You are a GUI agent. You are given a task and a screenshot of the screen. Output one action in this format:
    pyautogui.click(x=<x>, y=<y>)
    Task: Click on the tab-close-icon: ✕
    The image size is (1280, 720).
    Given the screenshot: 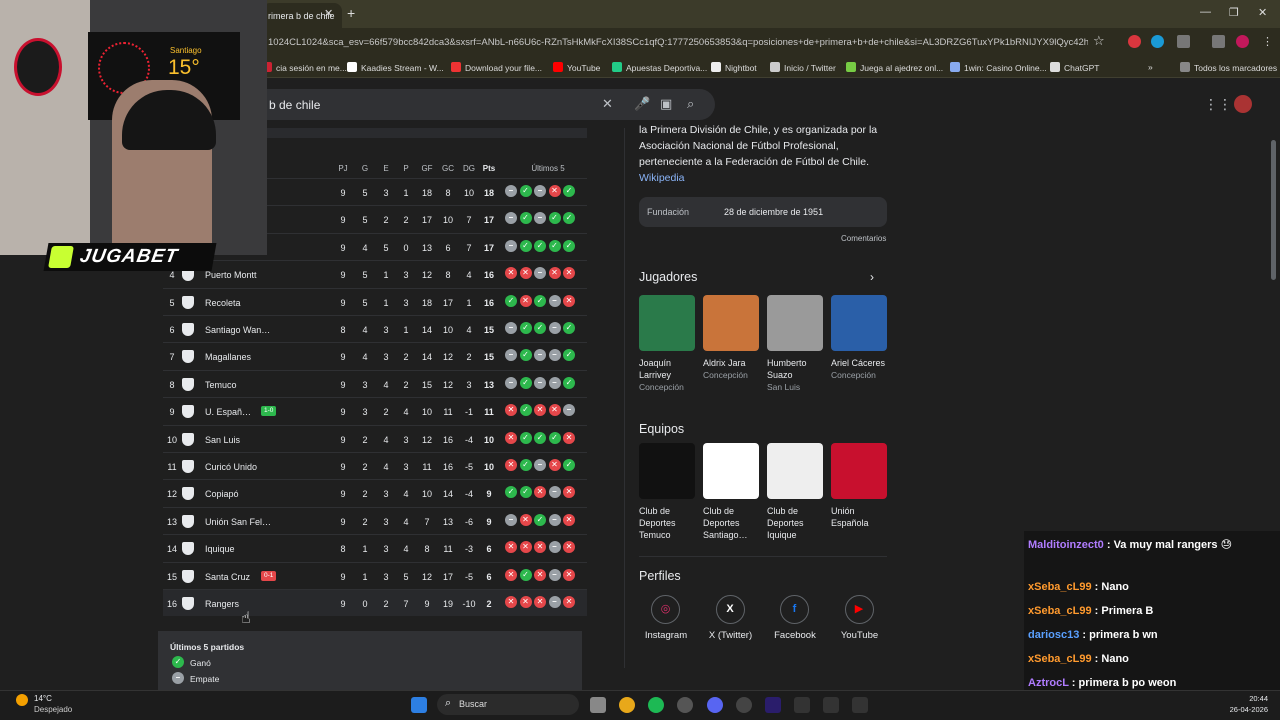 What is the action you would take?
    pyautogui.click(x=328, y=13)
    